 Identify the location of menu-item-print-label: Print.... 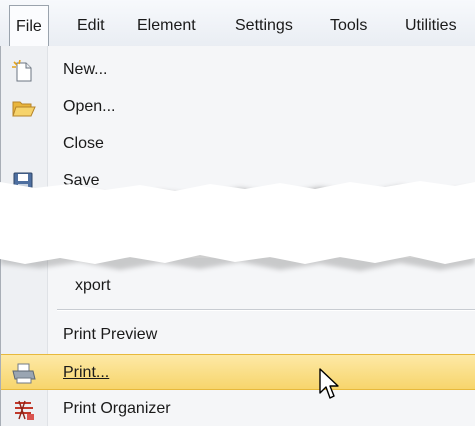
(86, 372).